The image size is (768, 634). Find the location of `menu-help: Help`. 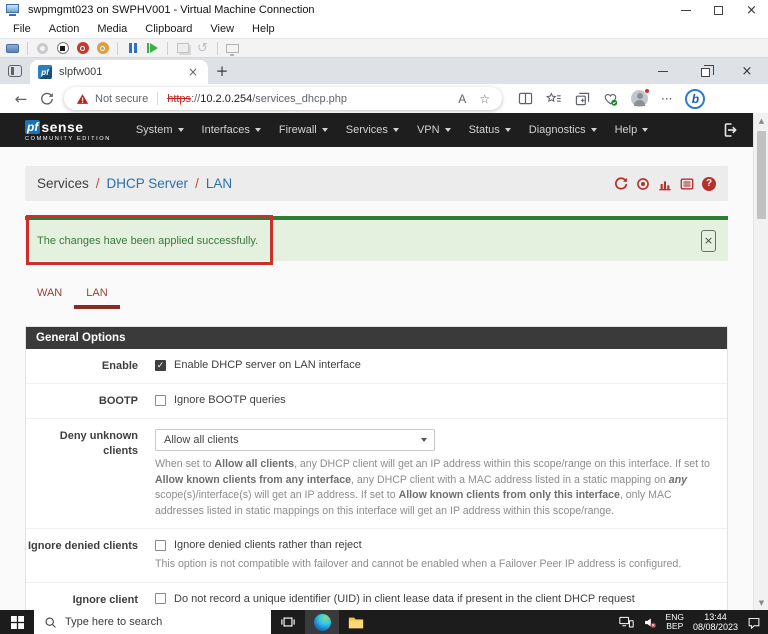

menu-help: Help is located at coordinates (263, 29).